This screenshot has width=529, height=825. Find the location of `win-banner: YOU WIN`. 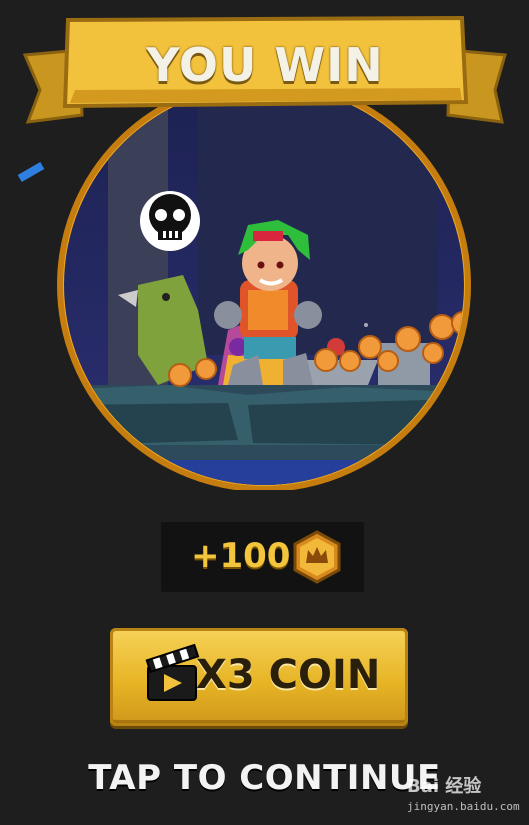

win-banner: YOU WIN is located at coordinates (265, 67).